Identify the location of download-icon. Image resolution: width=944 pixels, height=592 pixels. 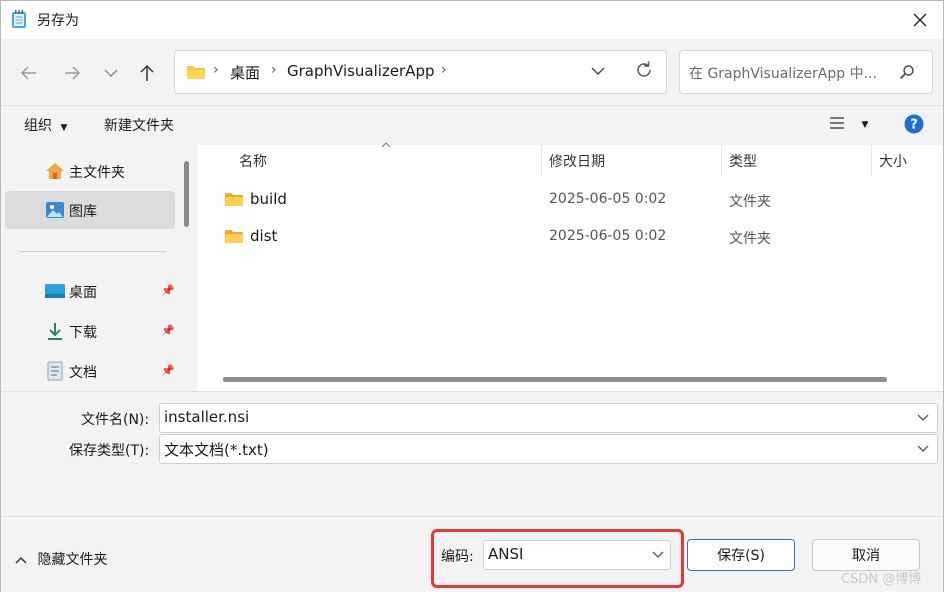
(55, 331).